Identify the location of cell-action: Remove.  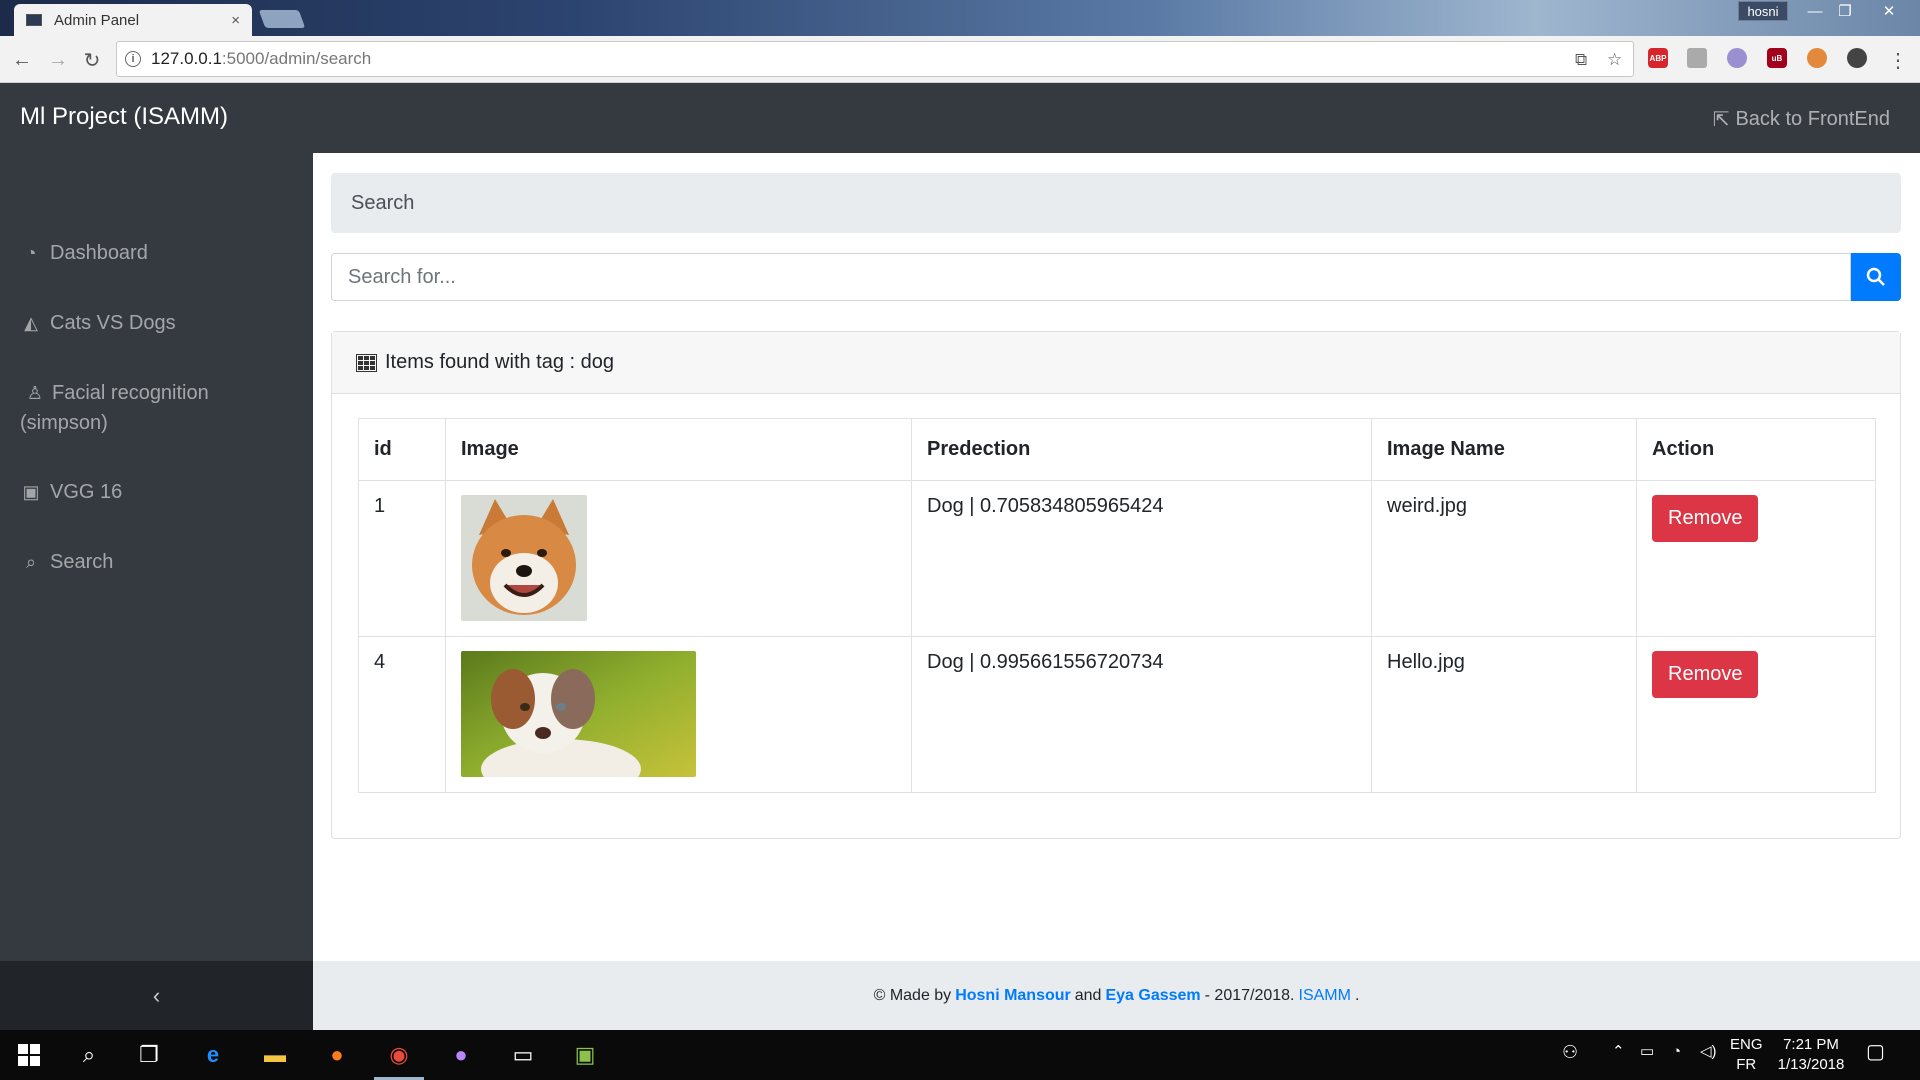
(1756, 558).